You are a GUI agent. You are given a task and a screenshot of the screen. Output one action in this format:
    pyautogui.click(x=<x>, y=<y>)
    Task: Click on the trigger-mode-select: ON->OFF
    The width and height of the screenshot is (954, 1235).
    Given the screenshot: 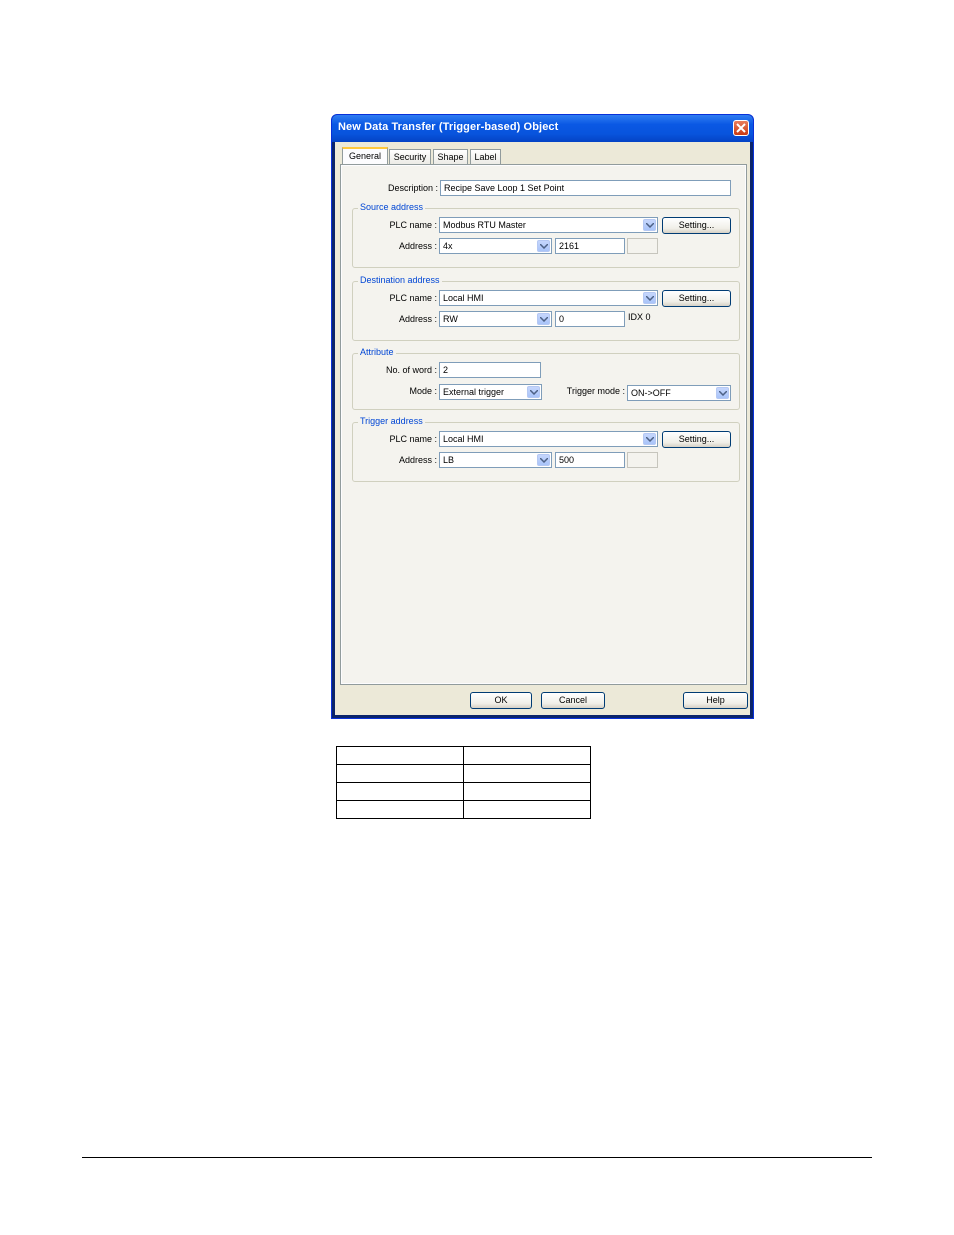 What is the action you would take?
    pyautogui.click(x=679, y=393)
    